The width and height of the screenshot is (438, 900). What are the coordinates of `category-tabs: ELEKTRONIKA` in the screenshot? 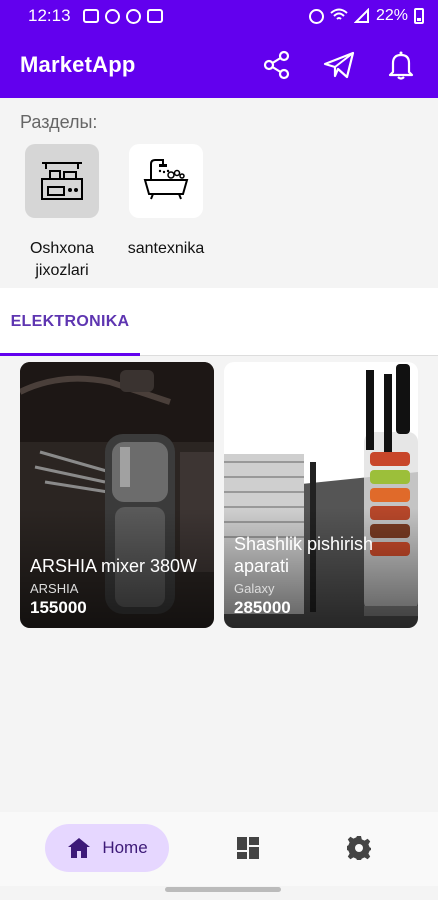 It's located at (219, 322).